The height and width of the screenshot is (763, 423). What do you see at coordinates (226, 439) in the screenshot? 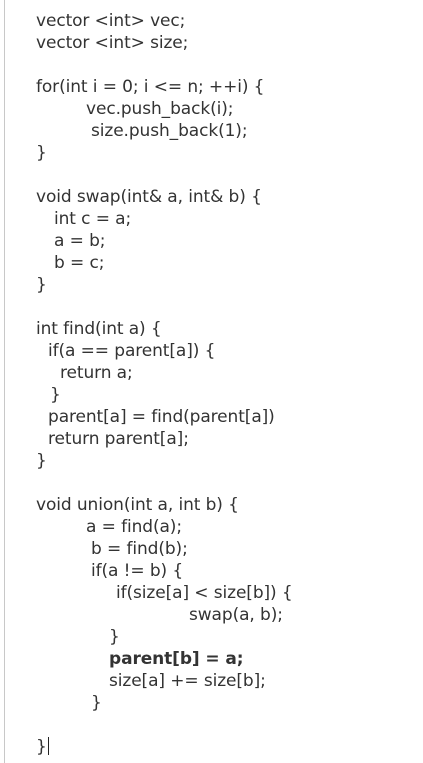
I see `code-line: return parent[a];` at bounding box center [226, 439].